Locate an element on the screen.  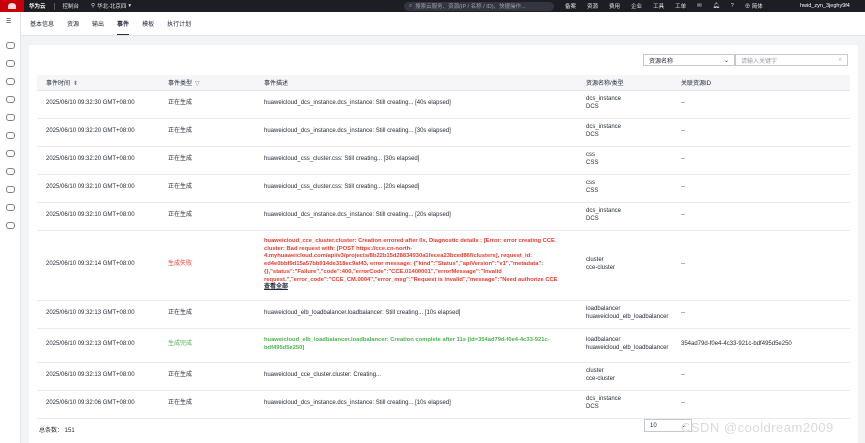
nav-item-beian: 备案 is located at coordinates (570, 6).